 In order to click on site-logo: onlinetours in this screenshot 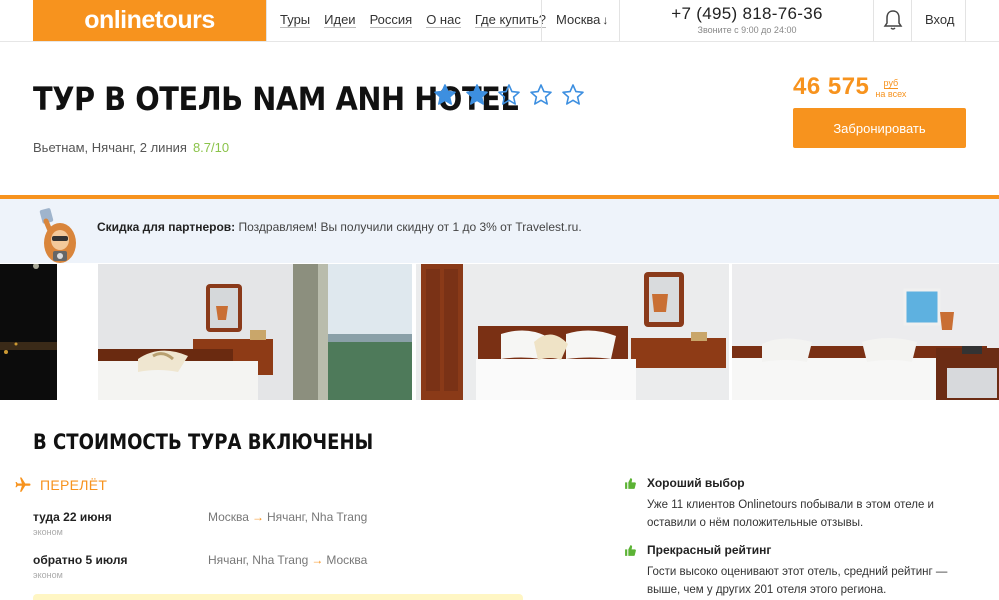, I will do `click(149, 20)`.